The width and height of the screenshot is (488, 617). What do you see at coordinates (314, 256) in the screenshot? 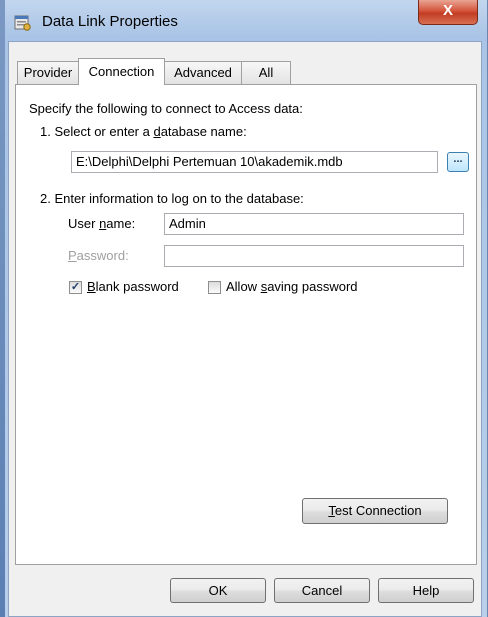
I see `password-field` at bounding box center [314, 256].